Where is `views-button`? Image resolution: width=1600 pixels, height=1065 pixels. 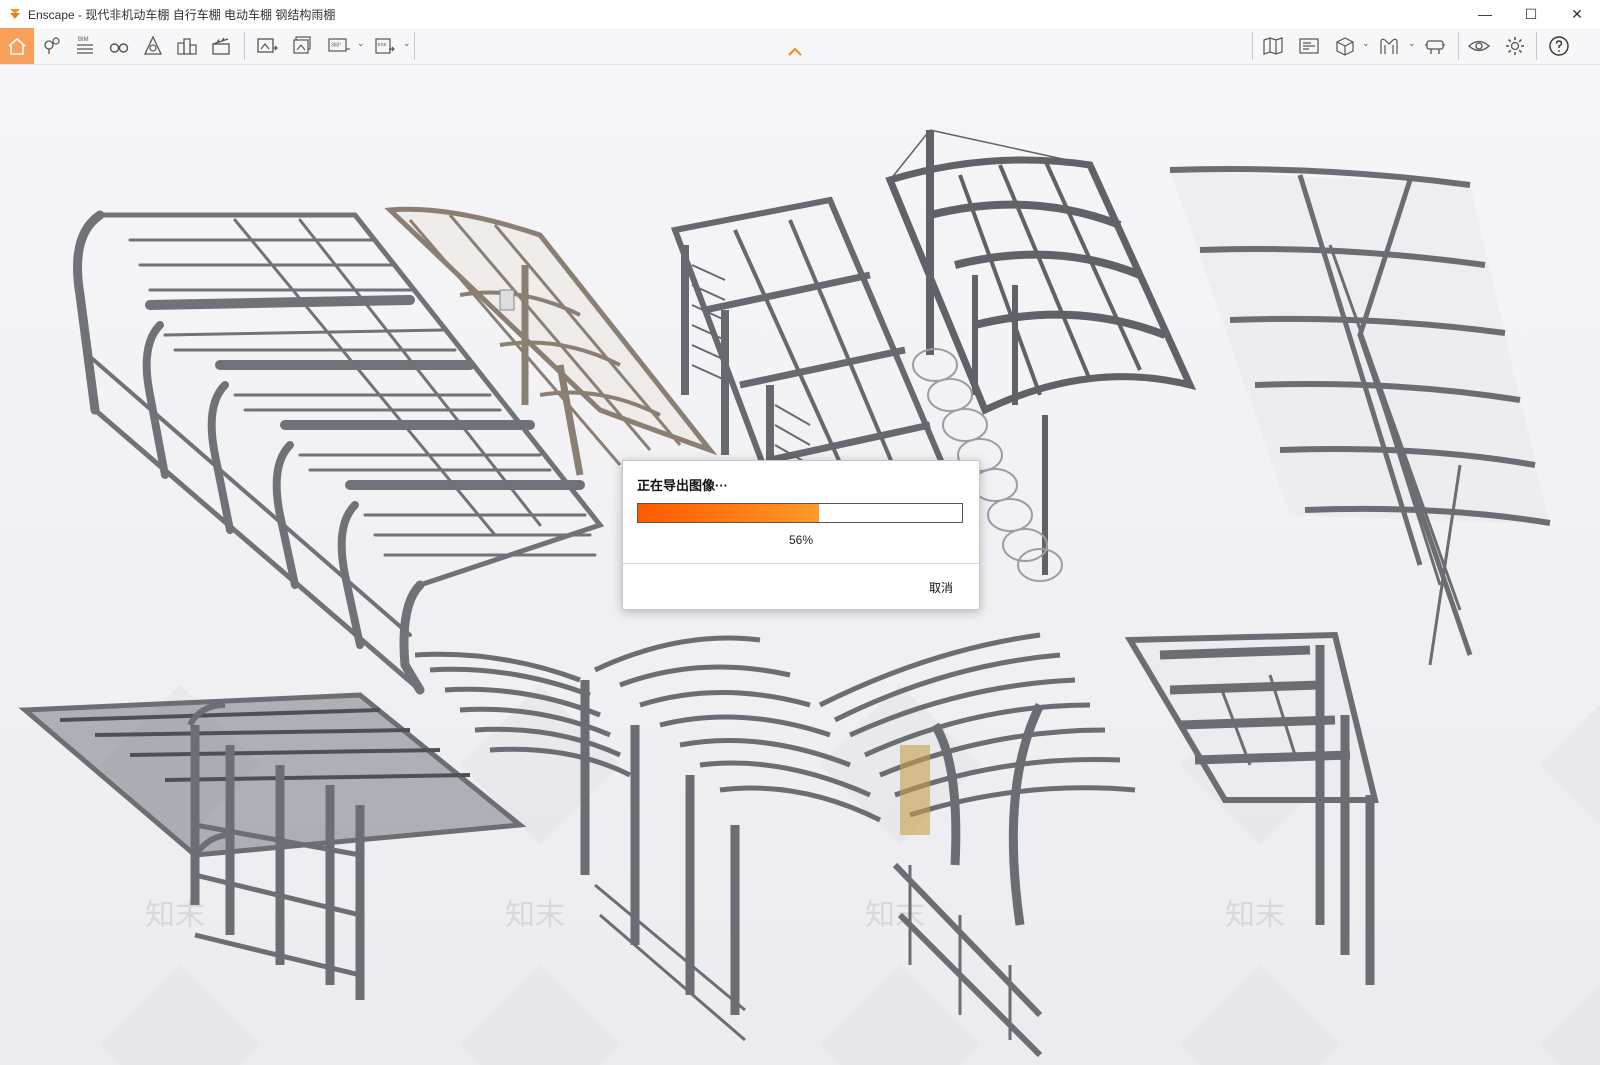 views-button is located at coordinates (1345, 46).